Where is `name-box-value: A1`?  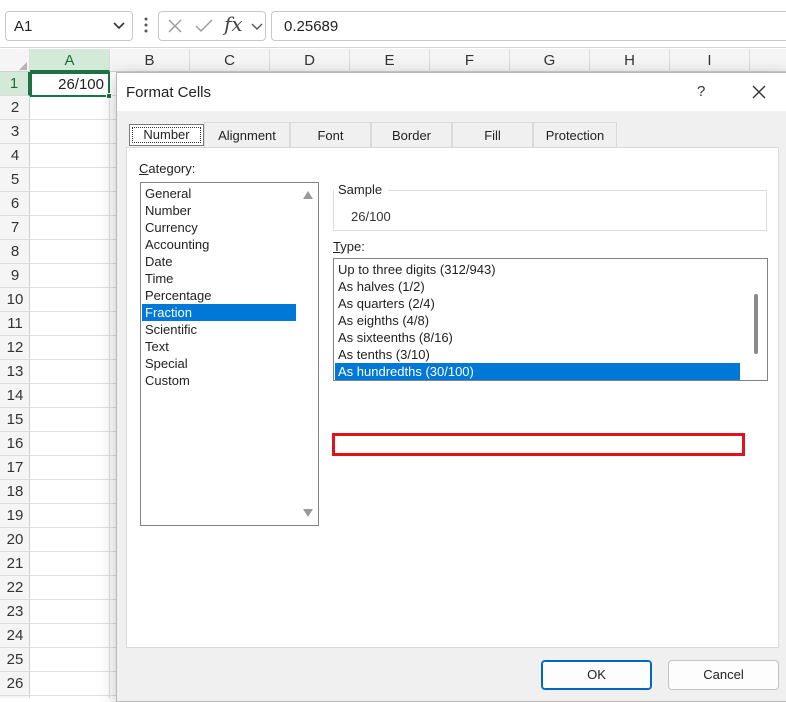
name-box-value: A1 is located at coordinates (23, 26).